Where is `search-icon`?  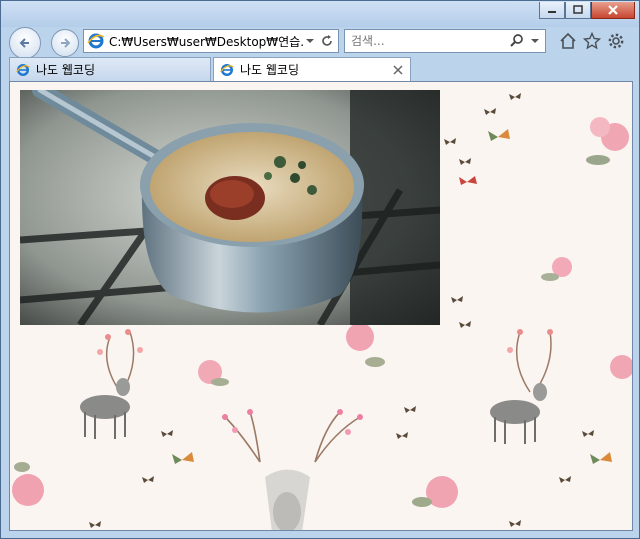
search-icon is located at coordinates (517, 41).